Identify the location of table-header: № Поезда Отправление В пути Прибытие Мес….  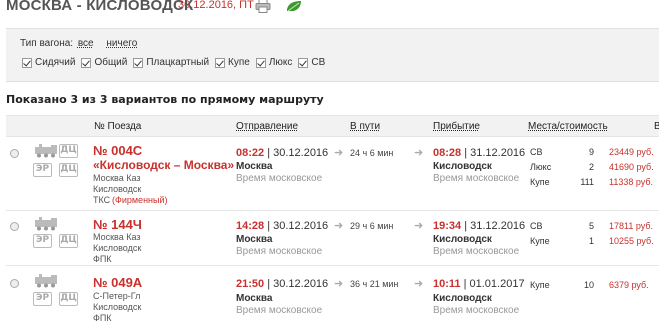
(332, 126).